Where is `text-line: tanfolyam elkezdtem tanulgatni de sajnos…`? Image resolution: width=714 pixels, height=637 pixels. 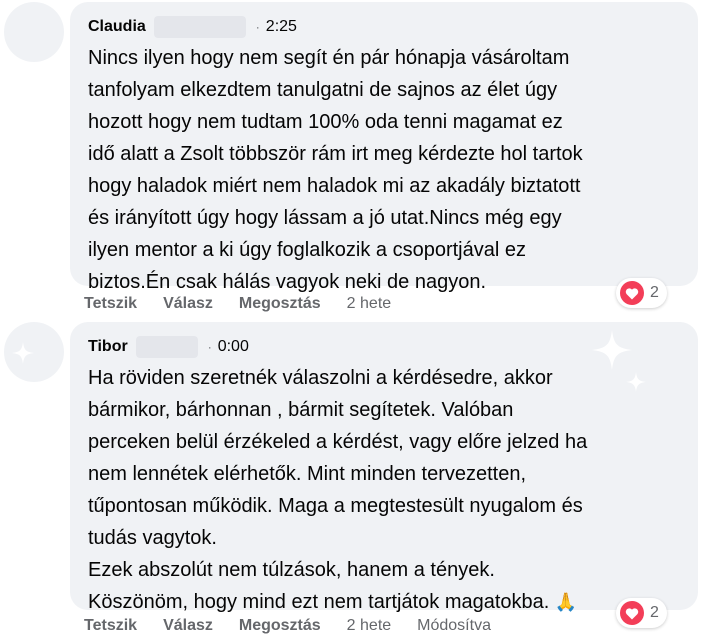
text-line: tanfolyam elkezdtem tanulgatni de sajnos… is located at coordinates (323, 90).